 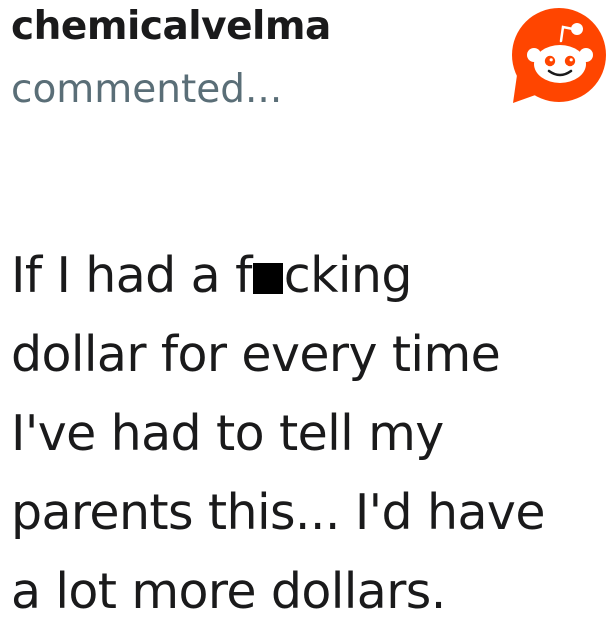 I want to click on comment-line: parents this... I'd have, so click(x=278, y=512).